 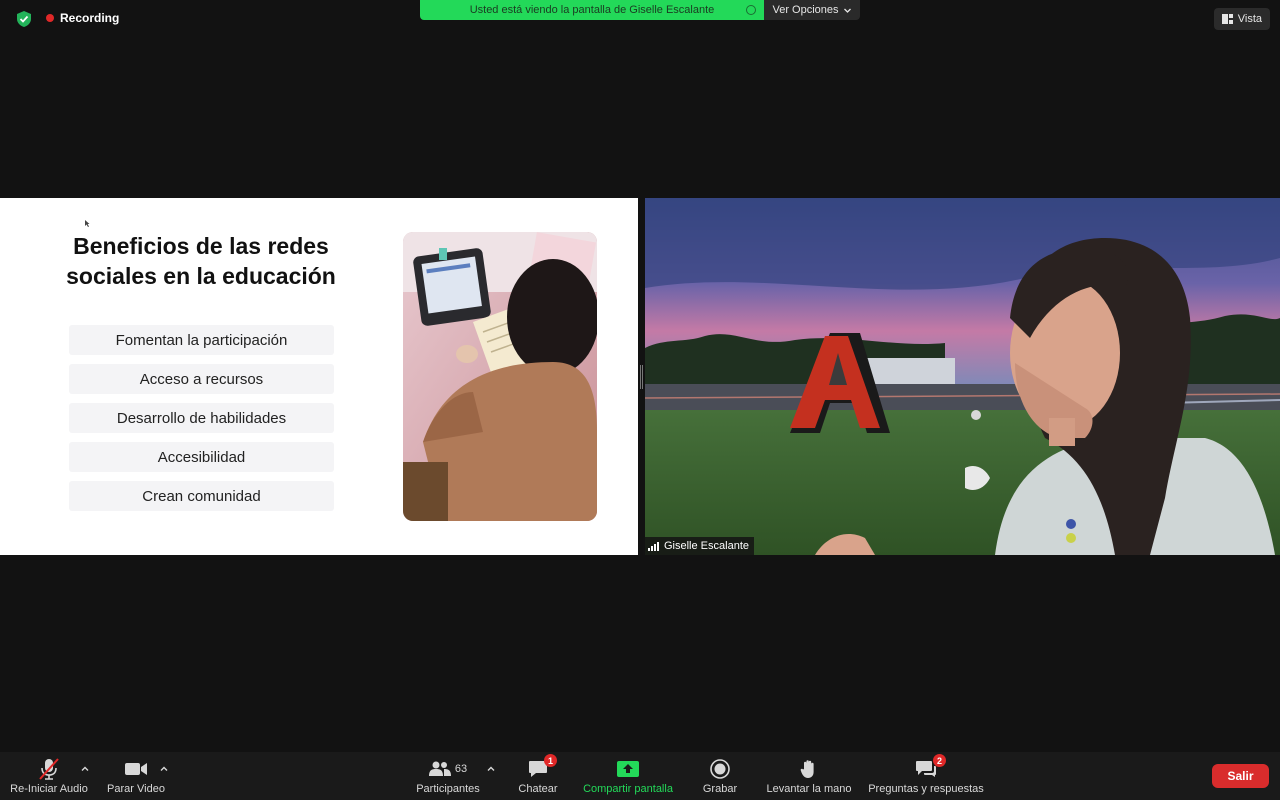 What do you see at coordinates (809, 769) in the screenshot?
I see `raise-hand-icon` at bounding box center [809, 769].